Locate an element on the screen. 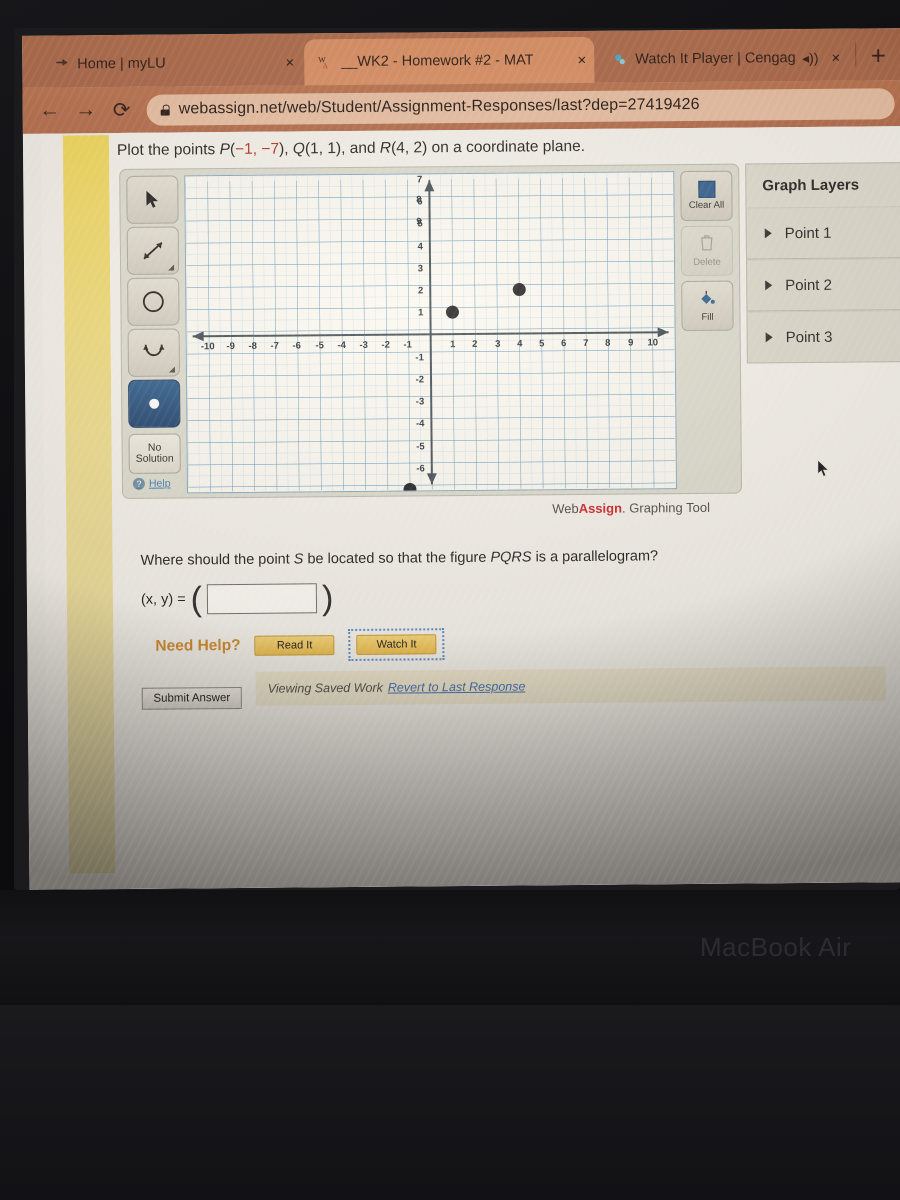 The width and height of the screenshot is (900, 1200). browser-tab-wk2-homework: W A __WK2 - Homework #2 - MAT × is located at coordinates (449, 61).